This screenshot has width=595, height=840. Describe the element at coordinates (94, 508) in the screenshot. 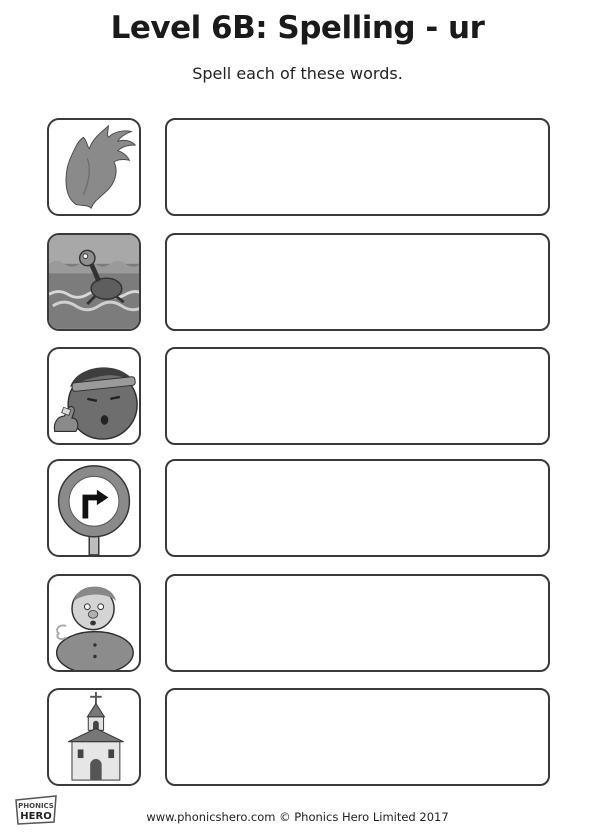

I see `turn-right-sign-icon` at that location.